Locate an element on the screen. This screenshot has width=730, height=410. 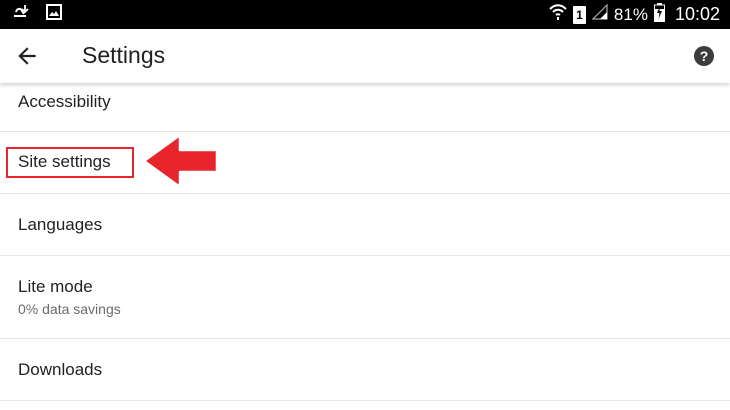
help-icon: ? is located at coordinates (704, 58).